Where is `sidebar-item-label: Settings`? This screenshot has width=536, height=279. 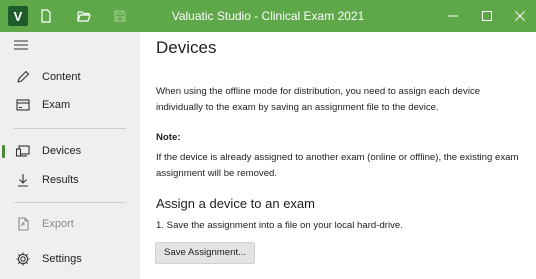 sidebar-item-label: Settings is located at coordinates (62, 259).